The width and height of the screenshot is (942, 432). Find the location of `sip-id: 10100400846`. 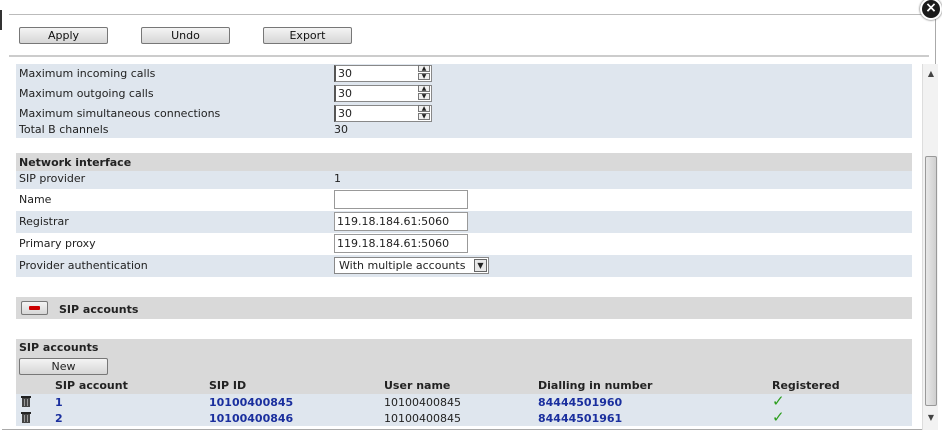

sip-id: 10100400846 is located at coordinates (251, 418).